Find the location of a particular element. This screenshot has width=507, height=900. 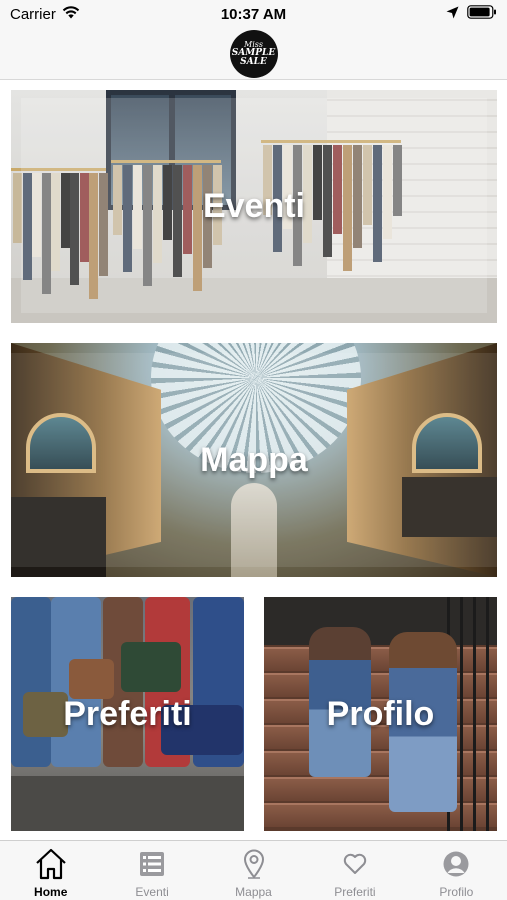

tab-home: Home is located at coordinates (50, 870).